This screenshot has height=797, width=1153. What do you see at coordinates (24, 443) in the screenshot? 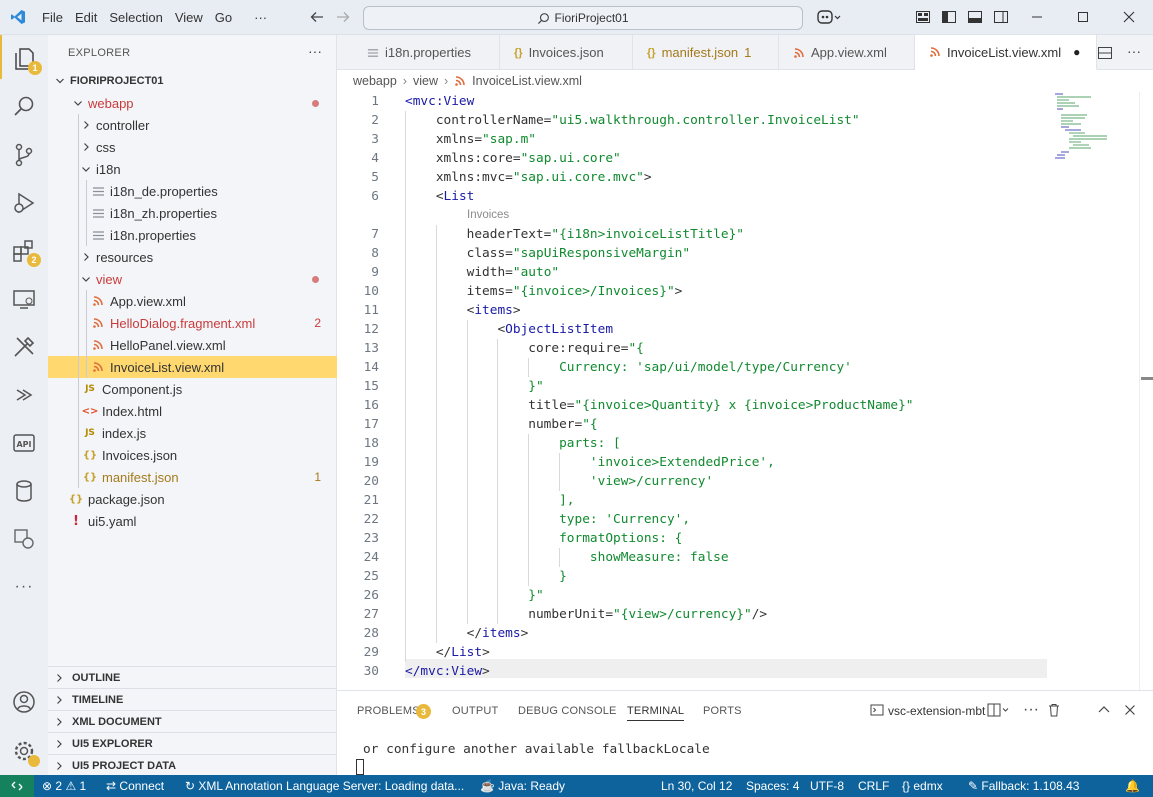
I see `api-activity: API` at bounding box center [24, 443].